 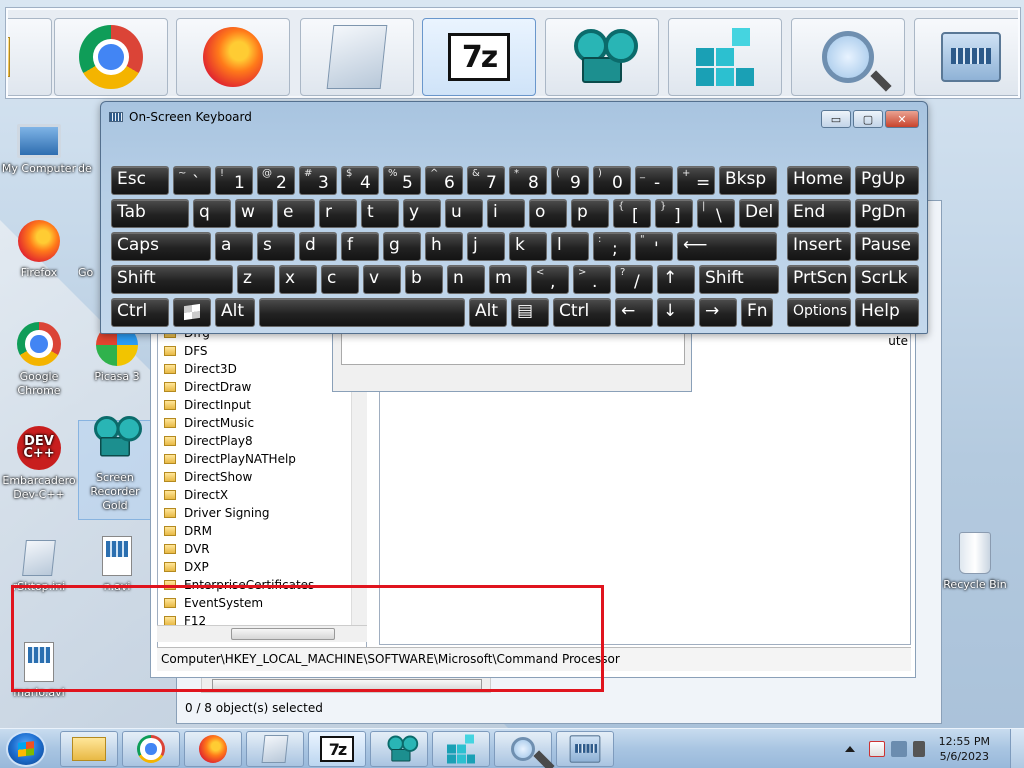 I want to click on key-help: Help, so click(x=887, y=312).